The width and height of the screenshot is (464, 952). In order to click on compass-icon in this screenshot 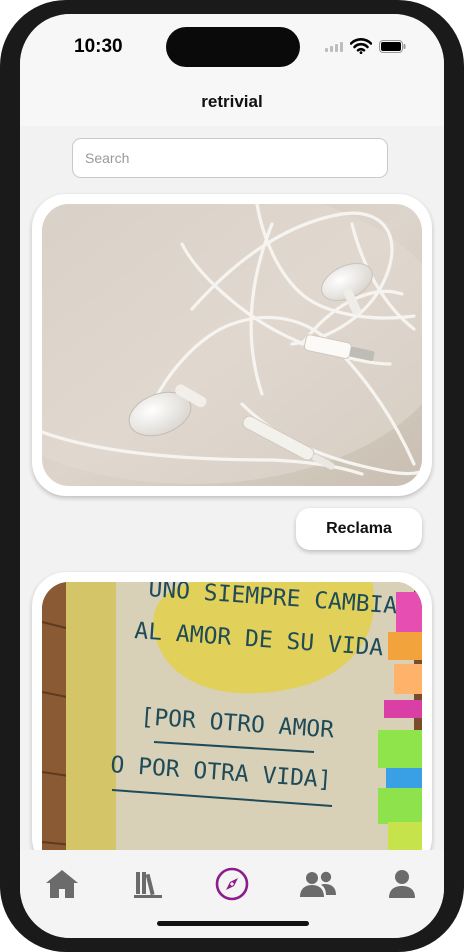, I will do `click(232, 884)`.